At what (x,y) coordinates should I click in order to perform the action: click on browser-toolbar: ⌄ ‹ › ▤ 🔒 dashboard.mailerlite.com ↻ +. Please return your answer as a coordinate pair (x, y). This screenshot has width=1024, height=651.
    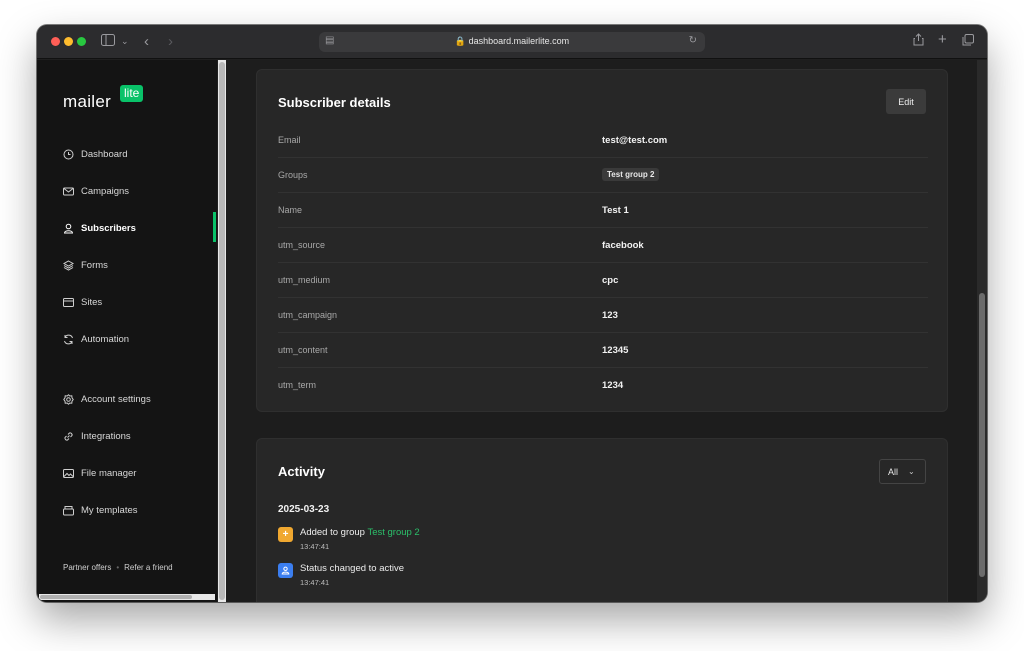
    Looking at the image, I should click on (512, 42).